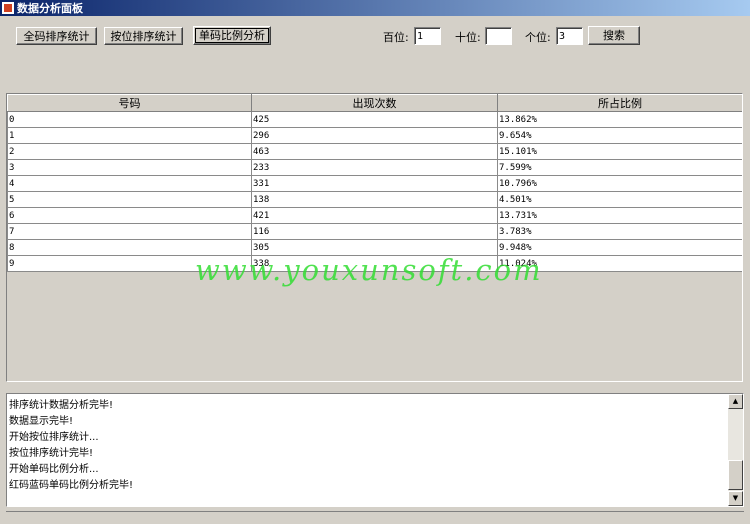 The image size is (750, 524). I want to click on cell-count: 233, so click(374, 167).